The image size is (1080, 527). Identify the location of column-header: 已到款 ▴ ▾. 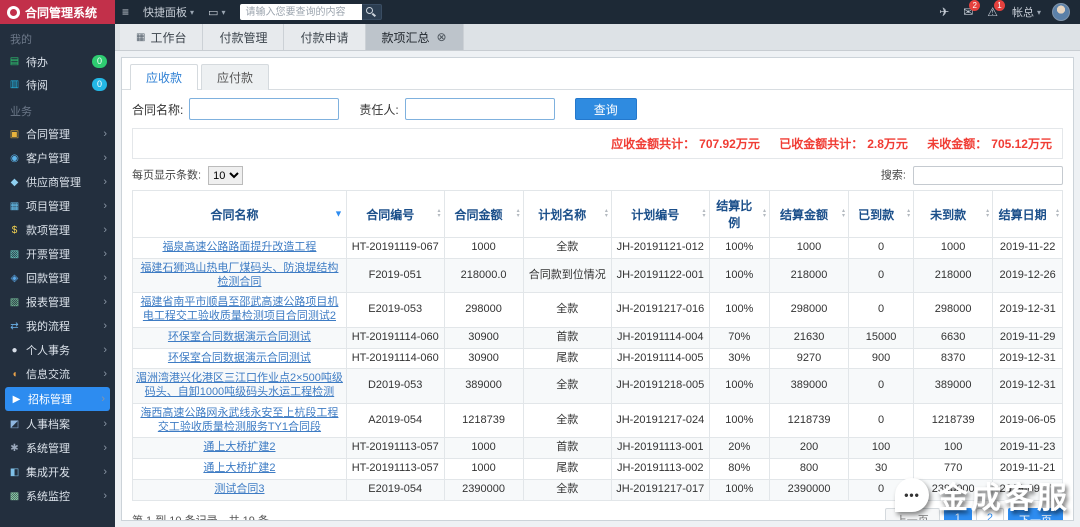
(881, 214).